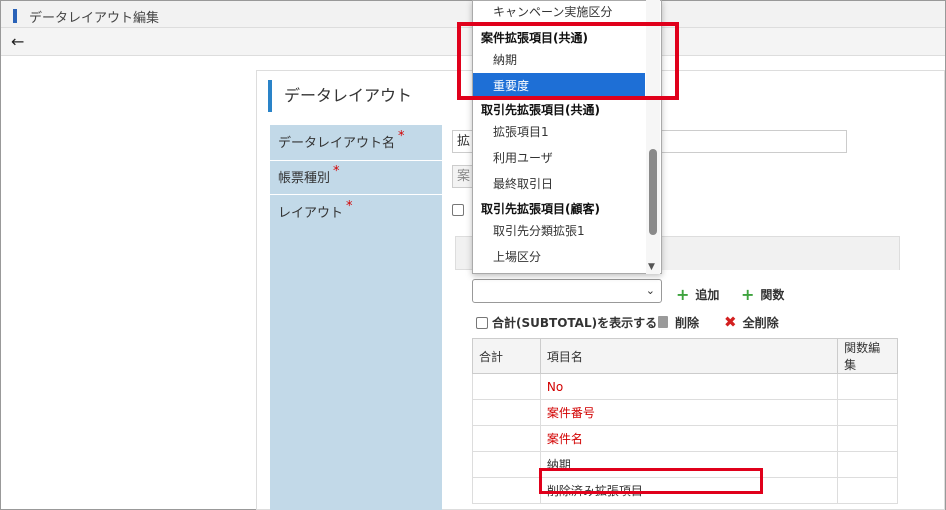 This screenshot has height=510, width=946. Describe the element at coordinates (340, 96) in the screenshot. I see `section-title: データレイアウト` at that location.